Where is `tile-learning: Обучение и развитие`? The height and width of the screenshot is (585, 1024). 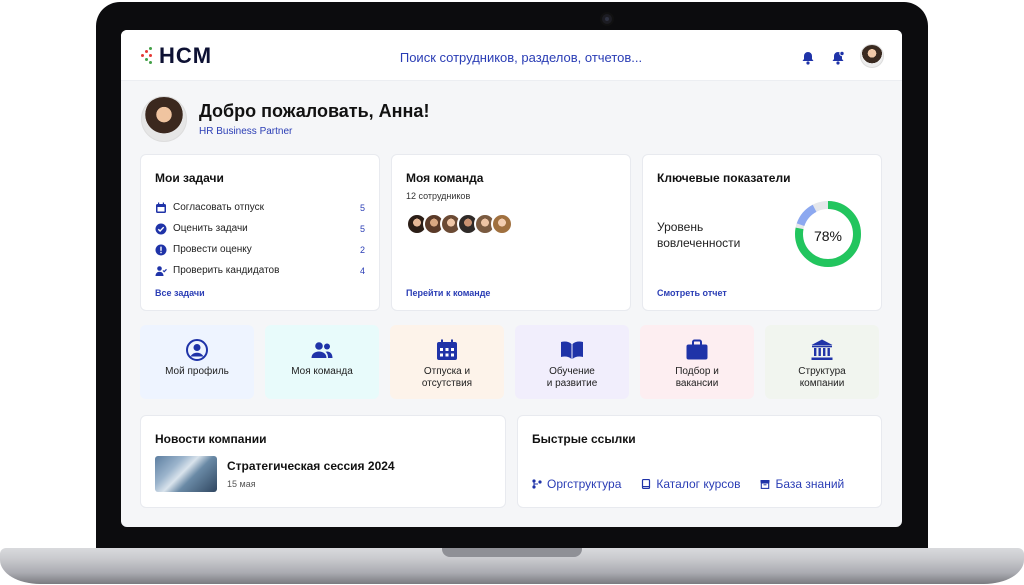 tile-learning: Обучение и развитие is located at coordinates (572, 362).